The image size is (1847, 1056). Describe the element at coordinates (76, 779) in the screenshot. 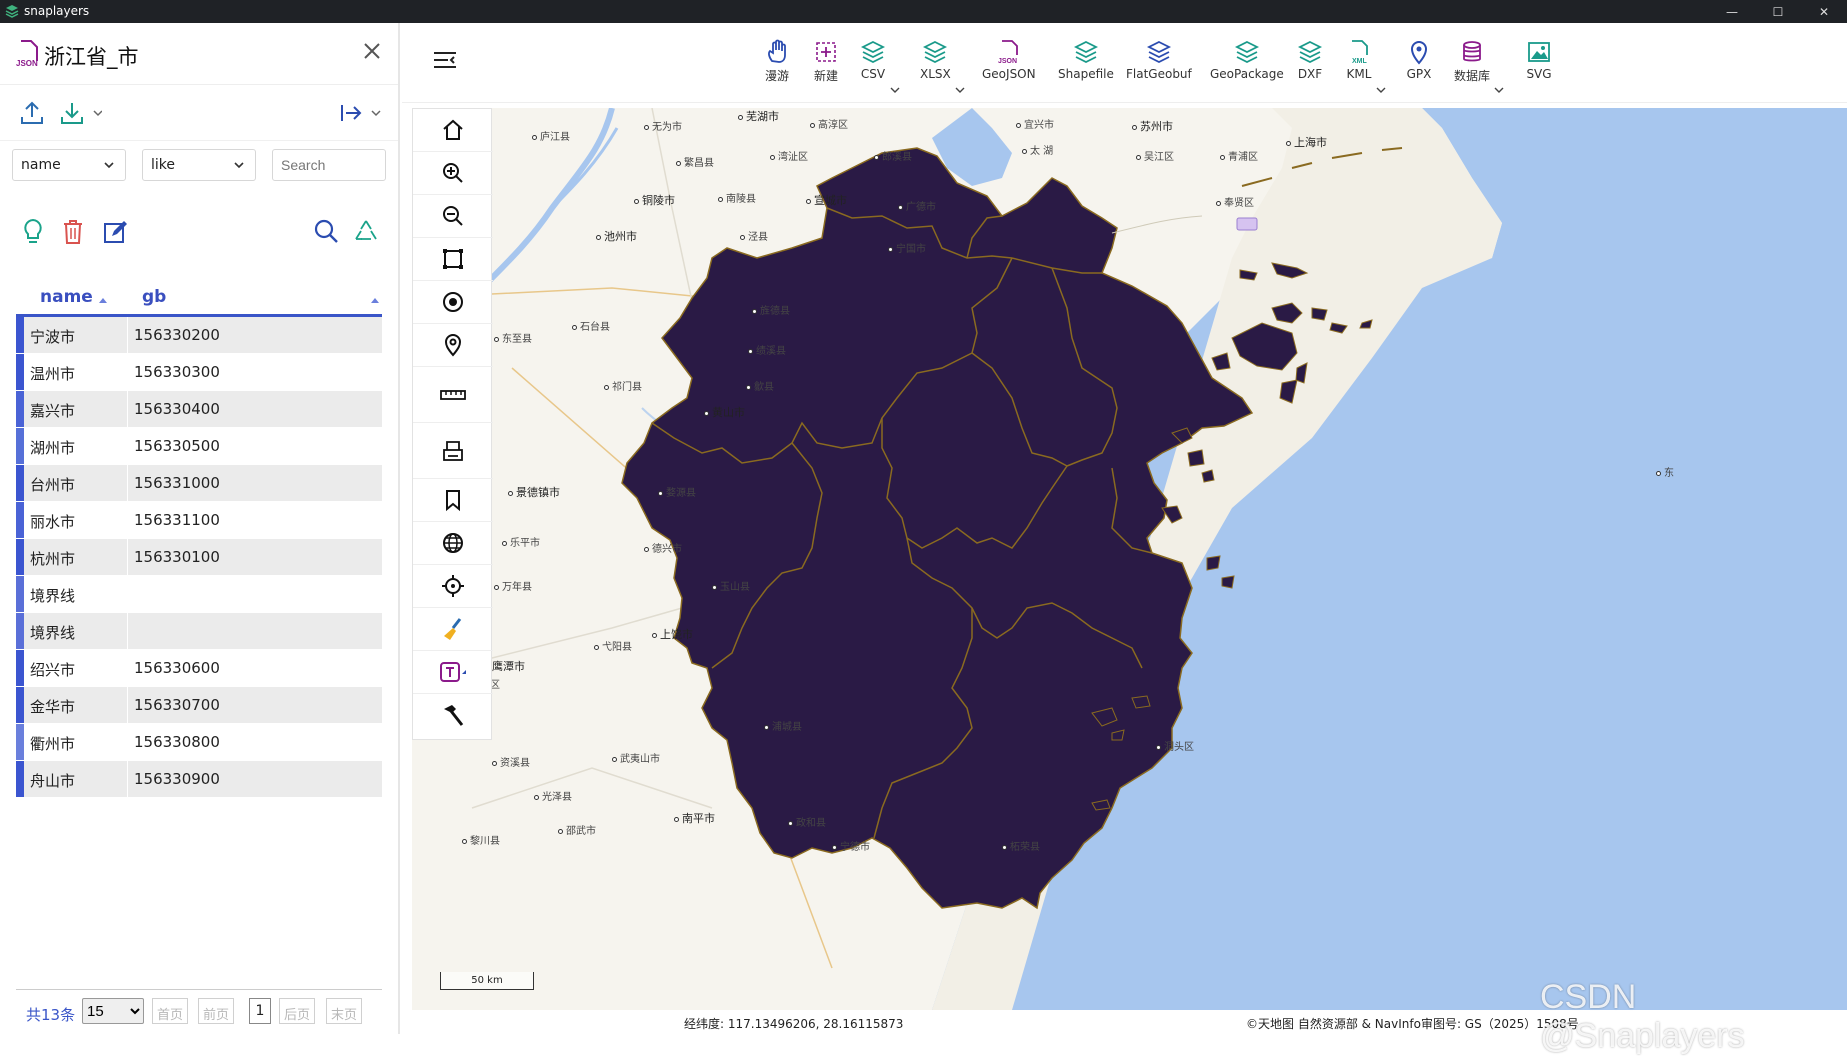

I see `cell-name: 舟山市` at that location.